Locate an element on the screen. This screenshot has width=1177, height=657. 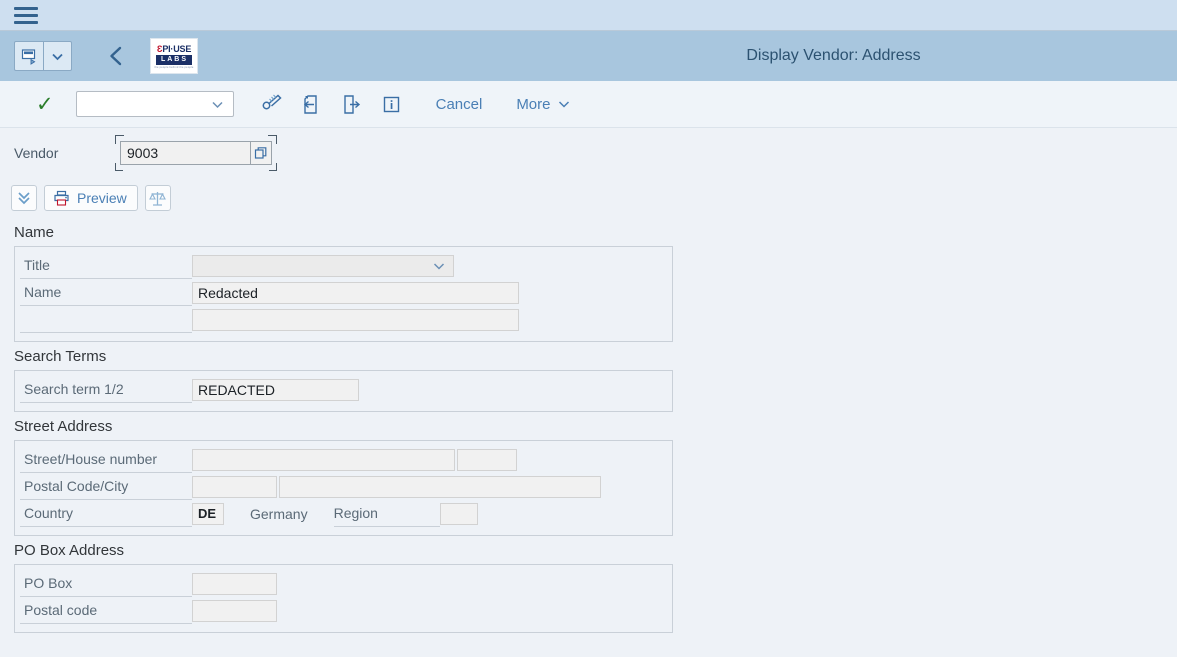
panel-name: Title Name is located at coordinates (343, 294).